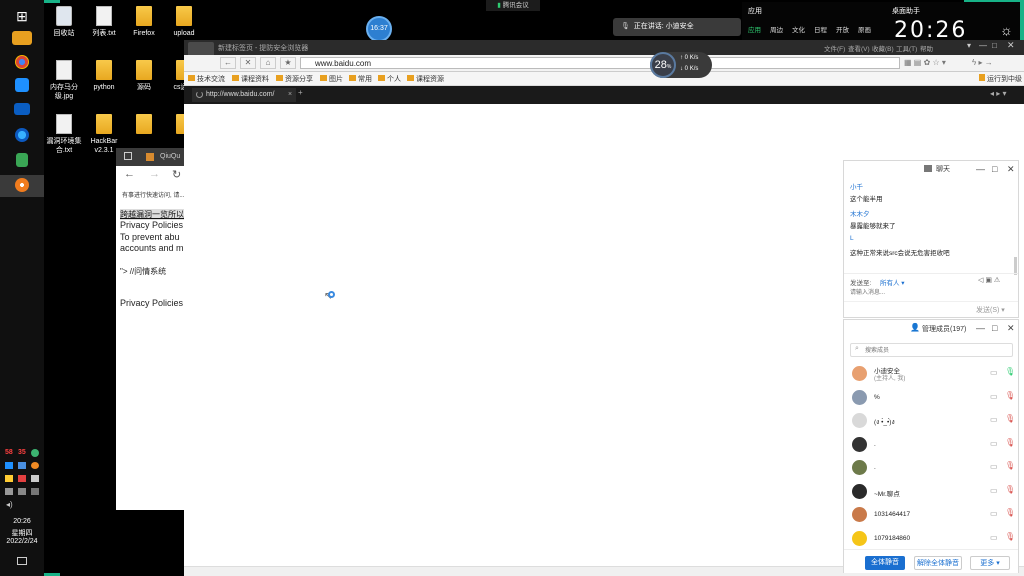  I want to click on pin-icon: ▾, so click(969, 45).